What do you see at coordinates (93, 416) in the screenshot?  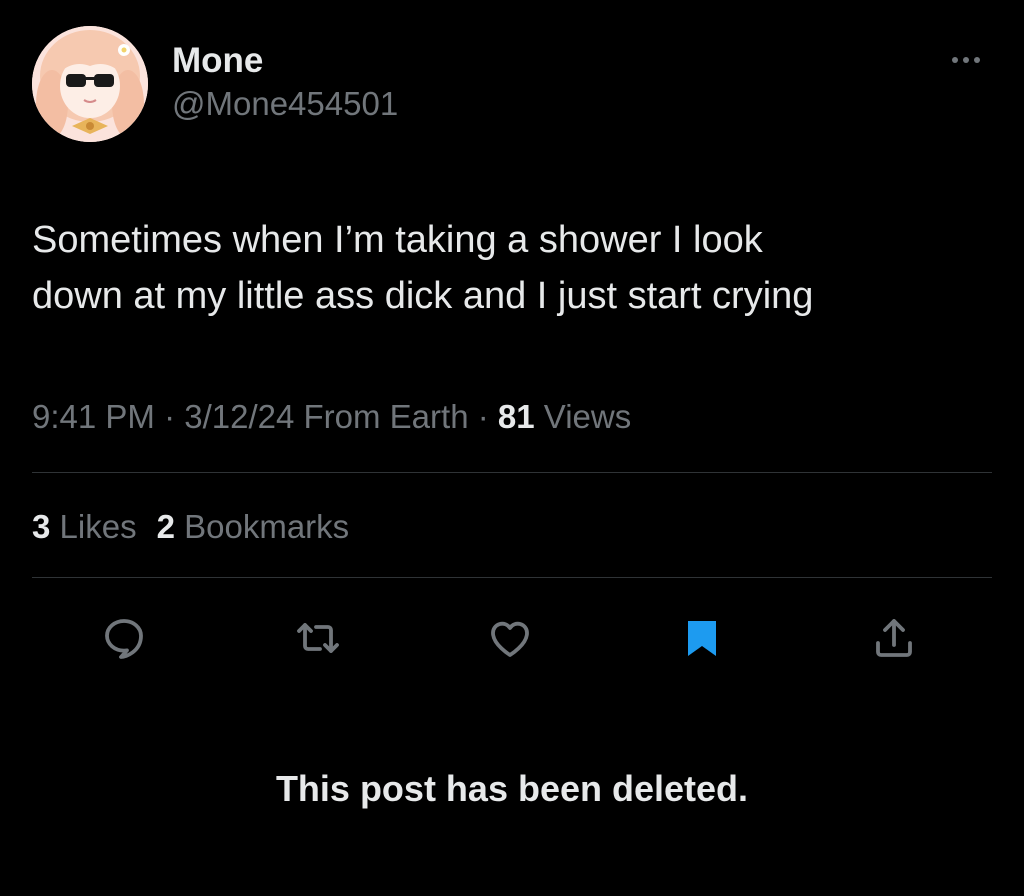 I see `post-time: 9:41 PM` at bounding box center [93, 416].